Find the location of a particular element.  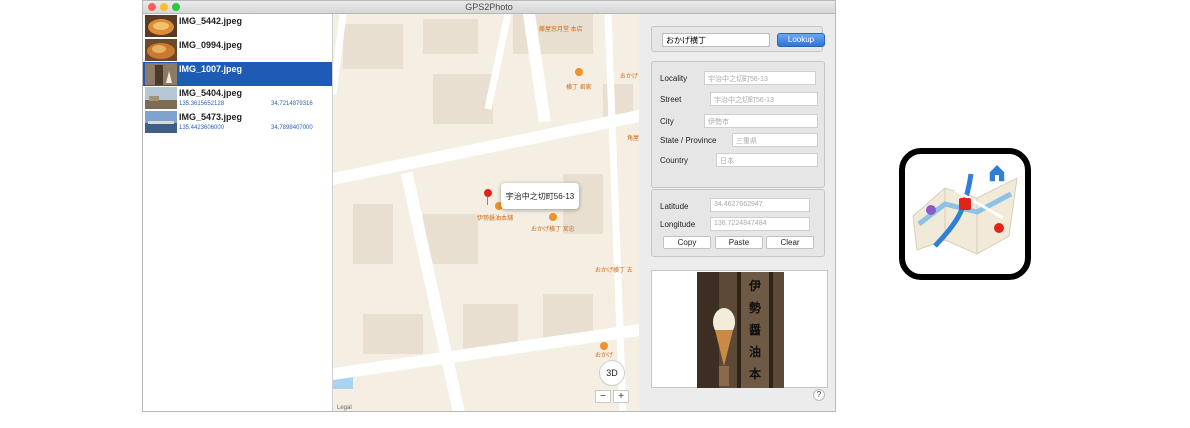

location-pin-icon is located at coordinates (488, 193).